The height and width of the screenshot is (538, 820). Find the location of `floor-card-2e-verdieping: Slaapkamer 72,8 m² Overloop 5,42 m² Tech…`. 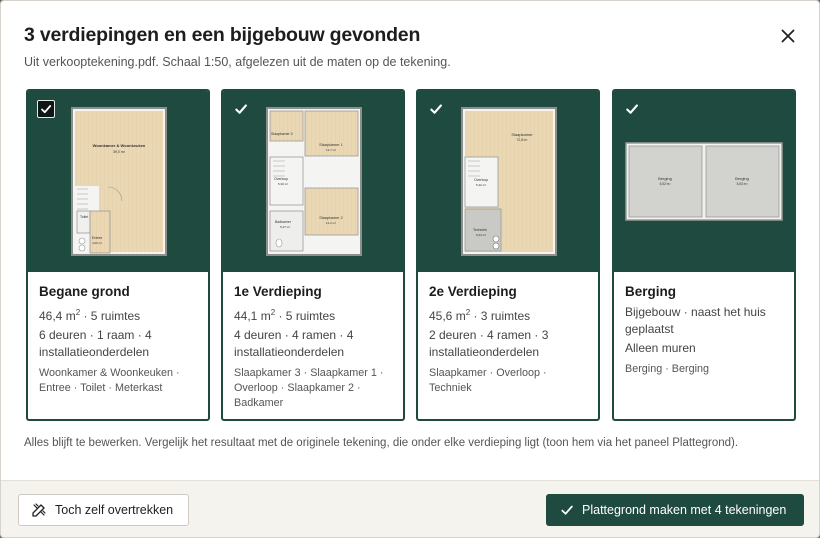

floor-card-2e-verdieping: Slaapkamer 72,8 m² Overloop 5,42 m² Tech… is located at coordinates (508, 255).